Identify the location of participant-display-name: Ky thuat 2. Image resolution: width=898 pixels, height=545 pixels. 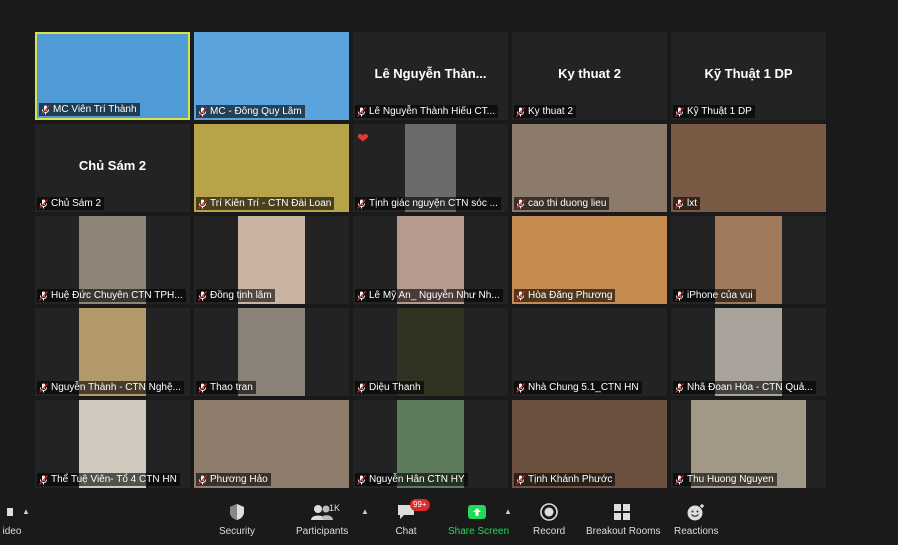
(589, 73).